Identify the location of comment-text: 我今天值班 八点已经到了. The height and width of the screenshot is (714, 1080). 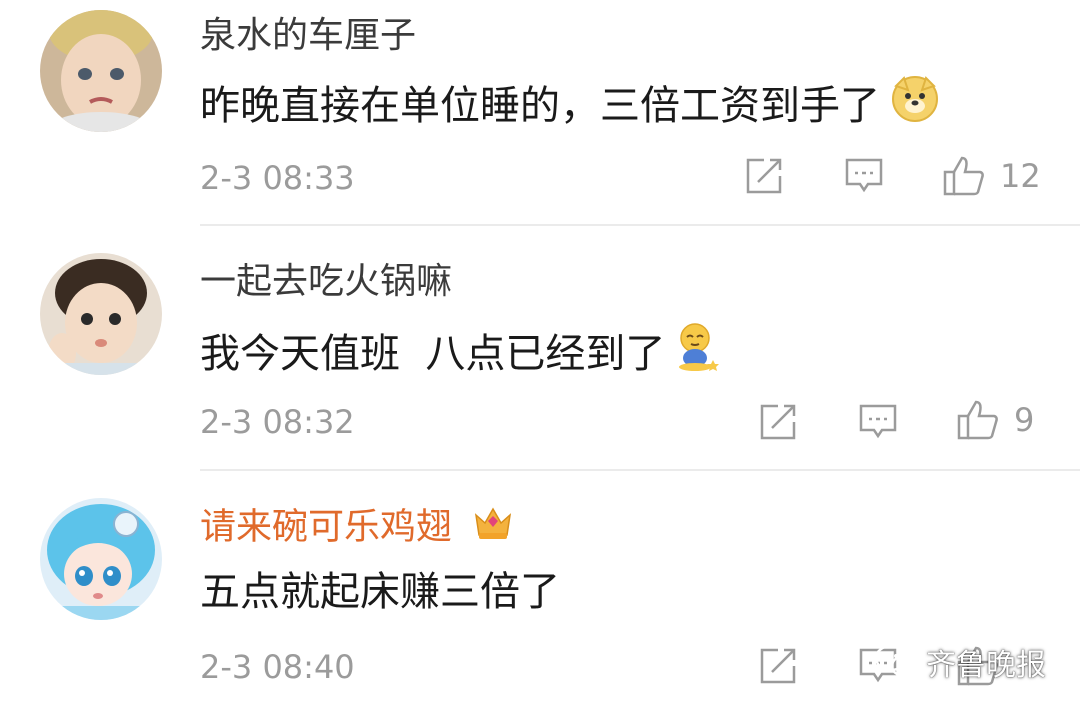
(460, 353).